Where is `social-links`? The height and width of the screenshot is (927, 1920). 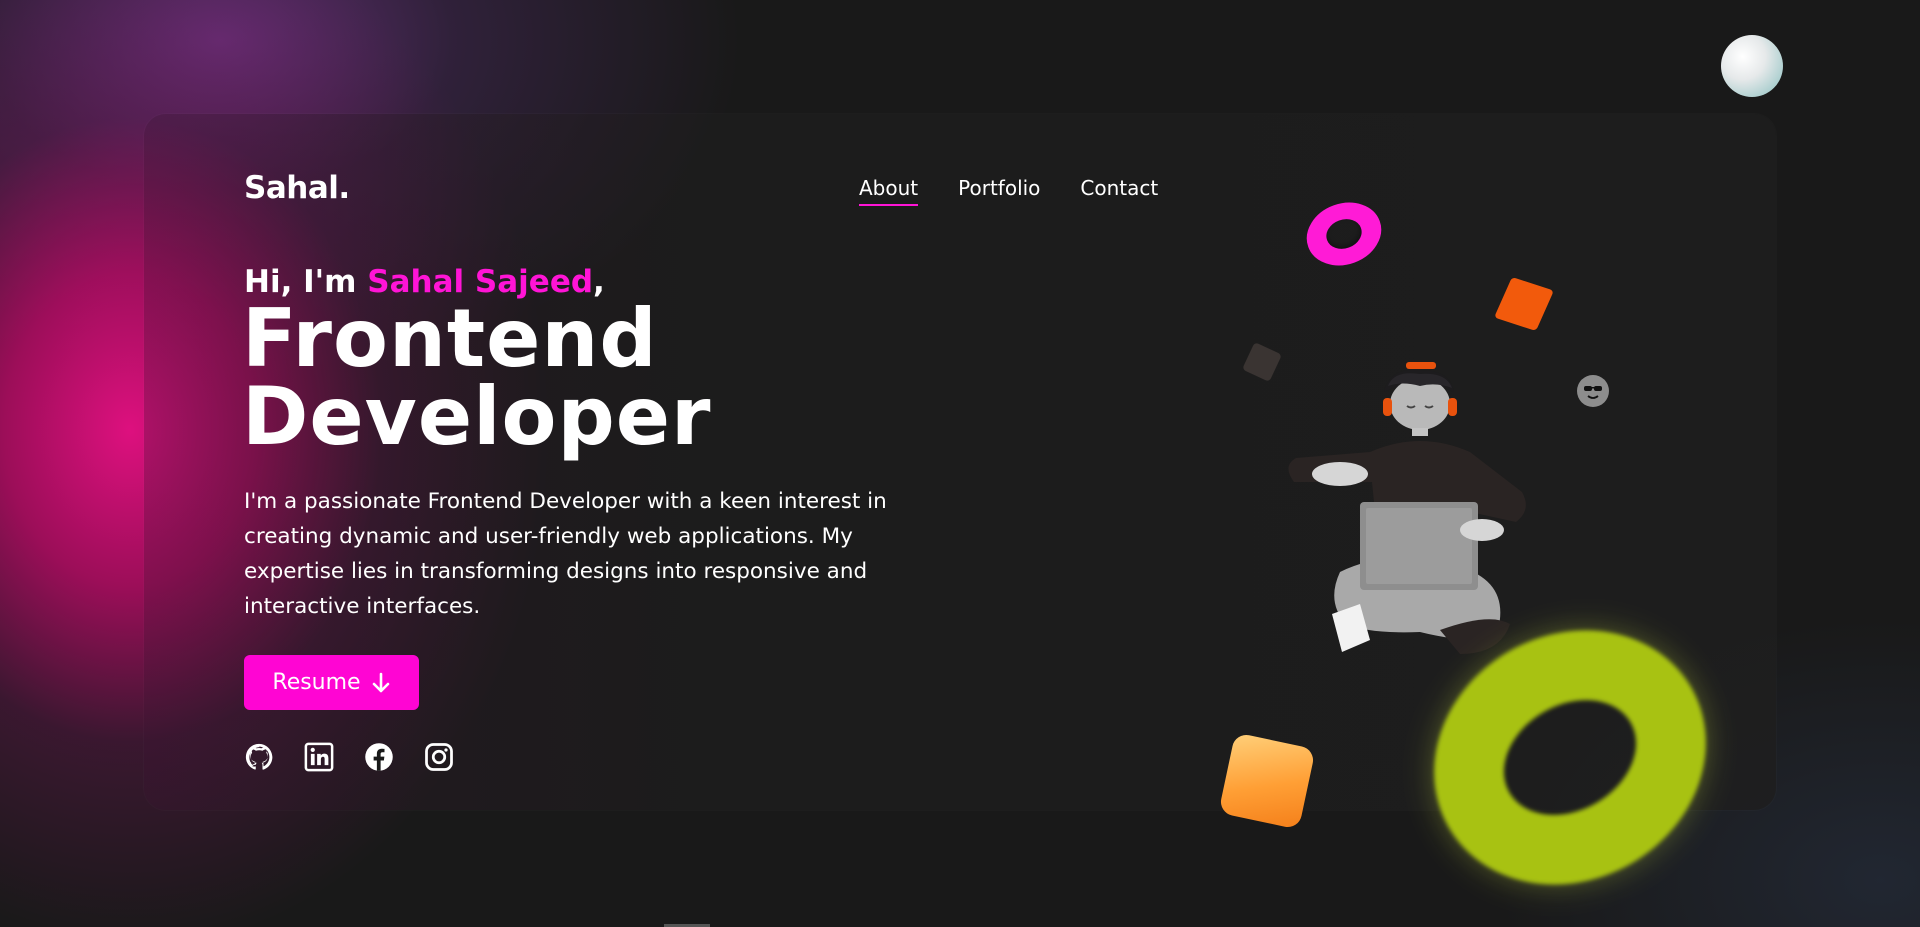 social-links is located at coordinates (349, 757).